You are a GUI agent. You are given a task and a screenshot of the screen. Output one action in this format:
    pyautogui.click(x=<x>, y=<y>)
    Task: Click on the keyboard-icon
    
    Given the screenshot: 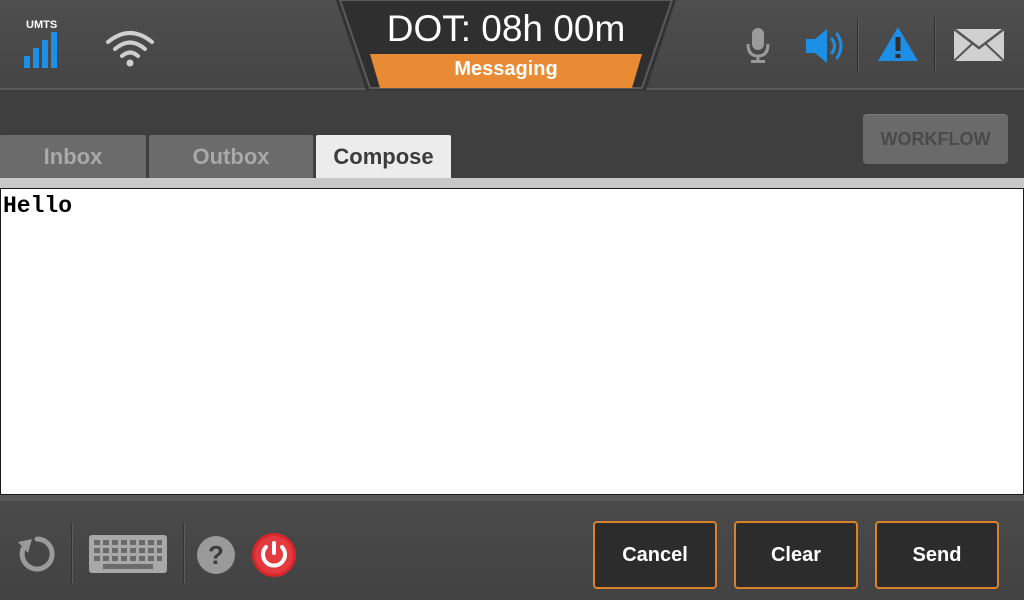 What is the action you would take?
    pyautogui.click(x=128, y=554)
    